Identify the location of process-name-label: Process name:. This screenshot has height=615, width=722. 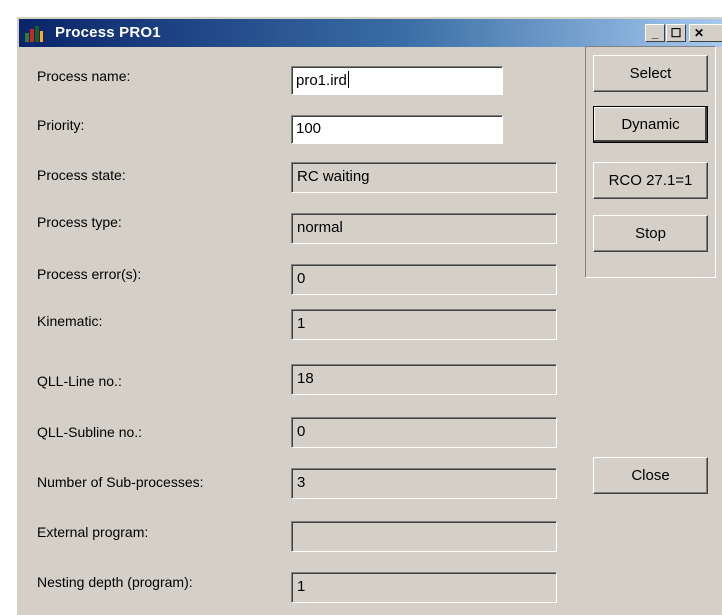
(84, 76).